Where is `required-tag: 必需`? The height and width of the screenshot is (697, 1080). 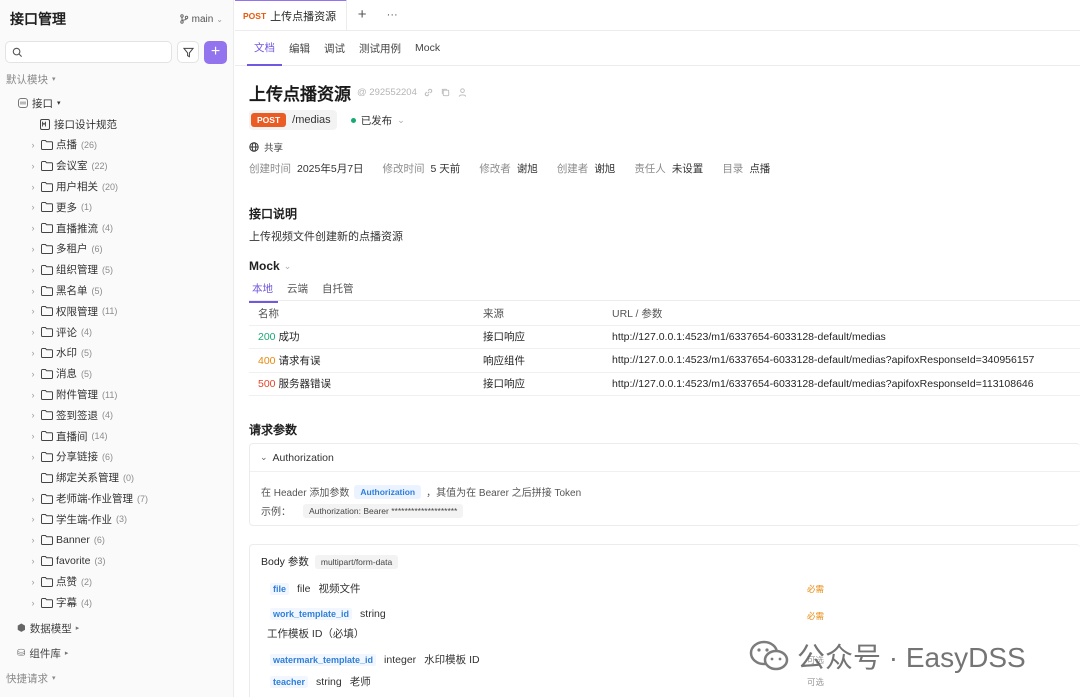
required-tag: 必需 is located at coordinates (816, 616).